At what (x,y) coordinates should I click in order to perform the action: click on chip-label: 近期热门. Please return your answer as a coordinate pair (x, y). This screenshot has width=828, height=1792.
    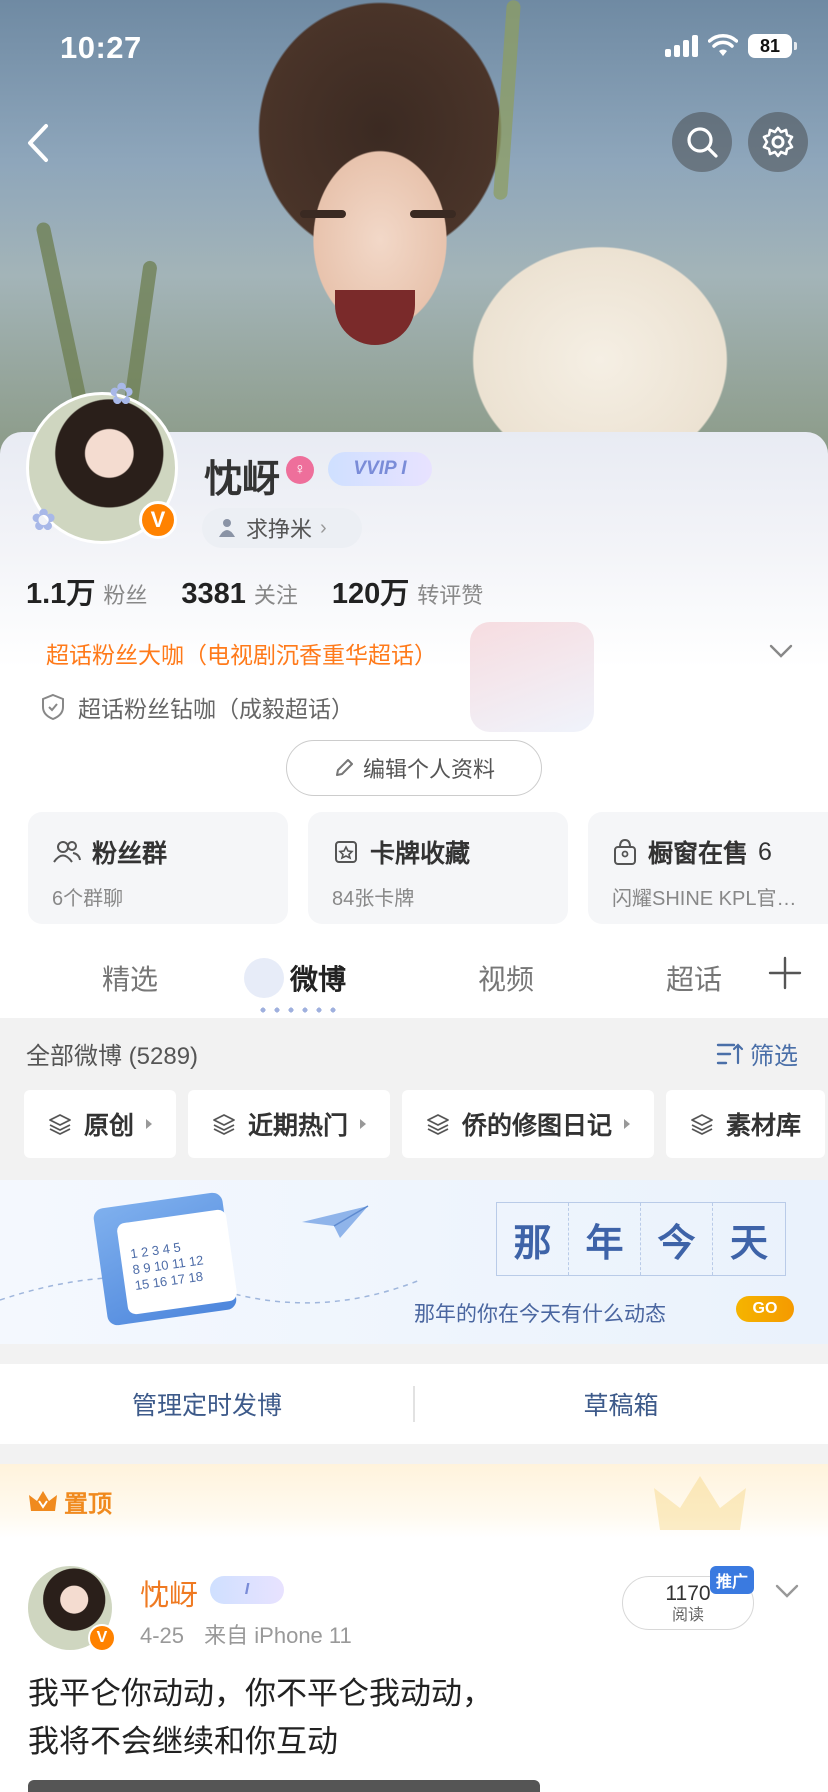
    Looking at the image, I should click on (298, 1126).